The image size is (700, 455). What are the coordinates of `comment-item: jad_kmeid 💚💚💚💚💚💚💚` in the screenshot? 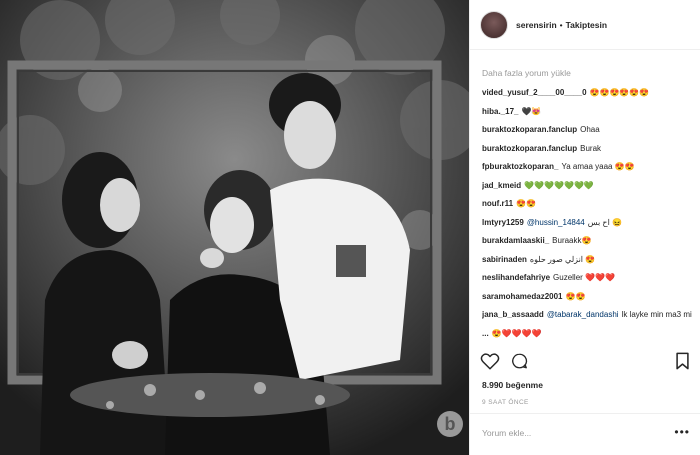 It's located at (587, 186).